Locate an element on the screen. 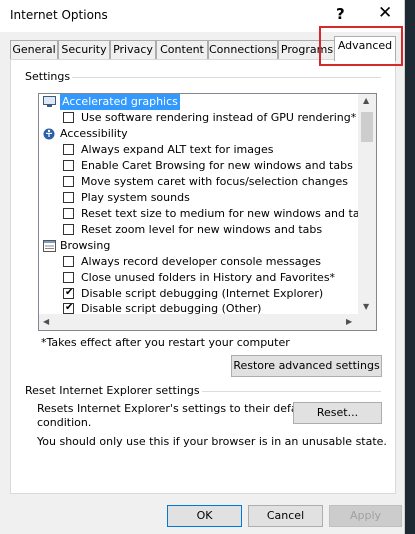 The width and height of the screenshot is (415, 534). check-icon: ✔ is located at coordinates (69, 292).